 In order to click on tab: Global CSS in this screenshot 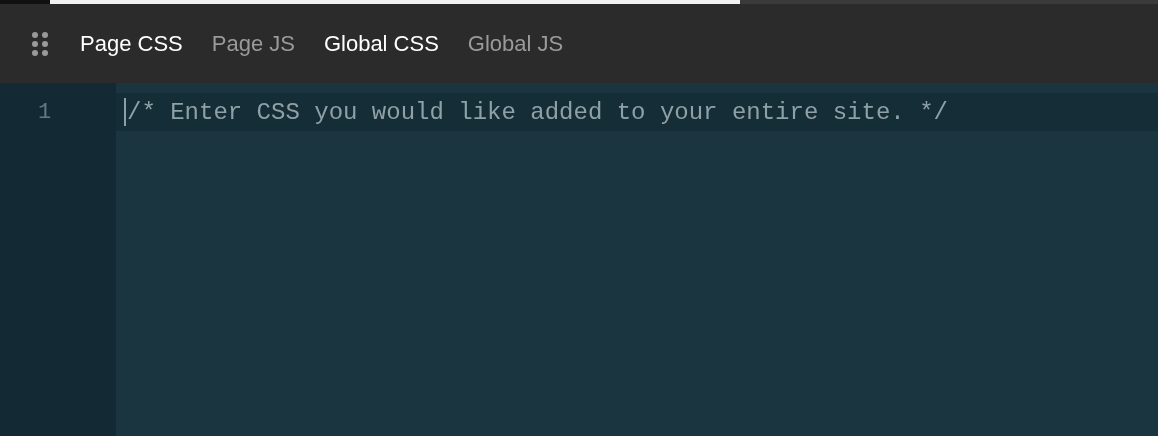, I will do `click(381, 43)`.